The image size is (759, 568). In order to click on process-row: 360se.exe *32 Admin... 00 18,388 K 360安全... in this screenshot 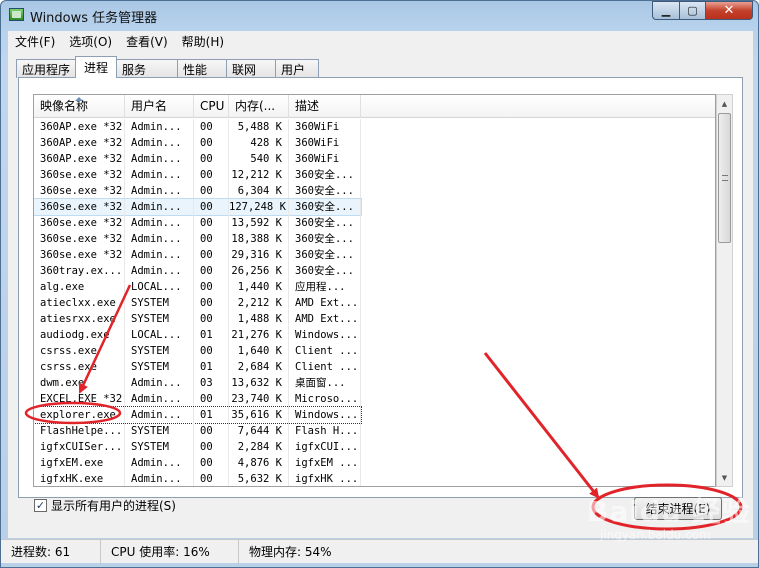, I will do `click(374, 239)`.